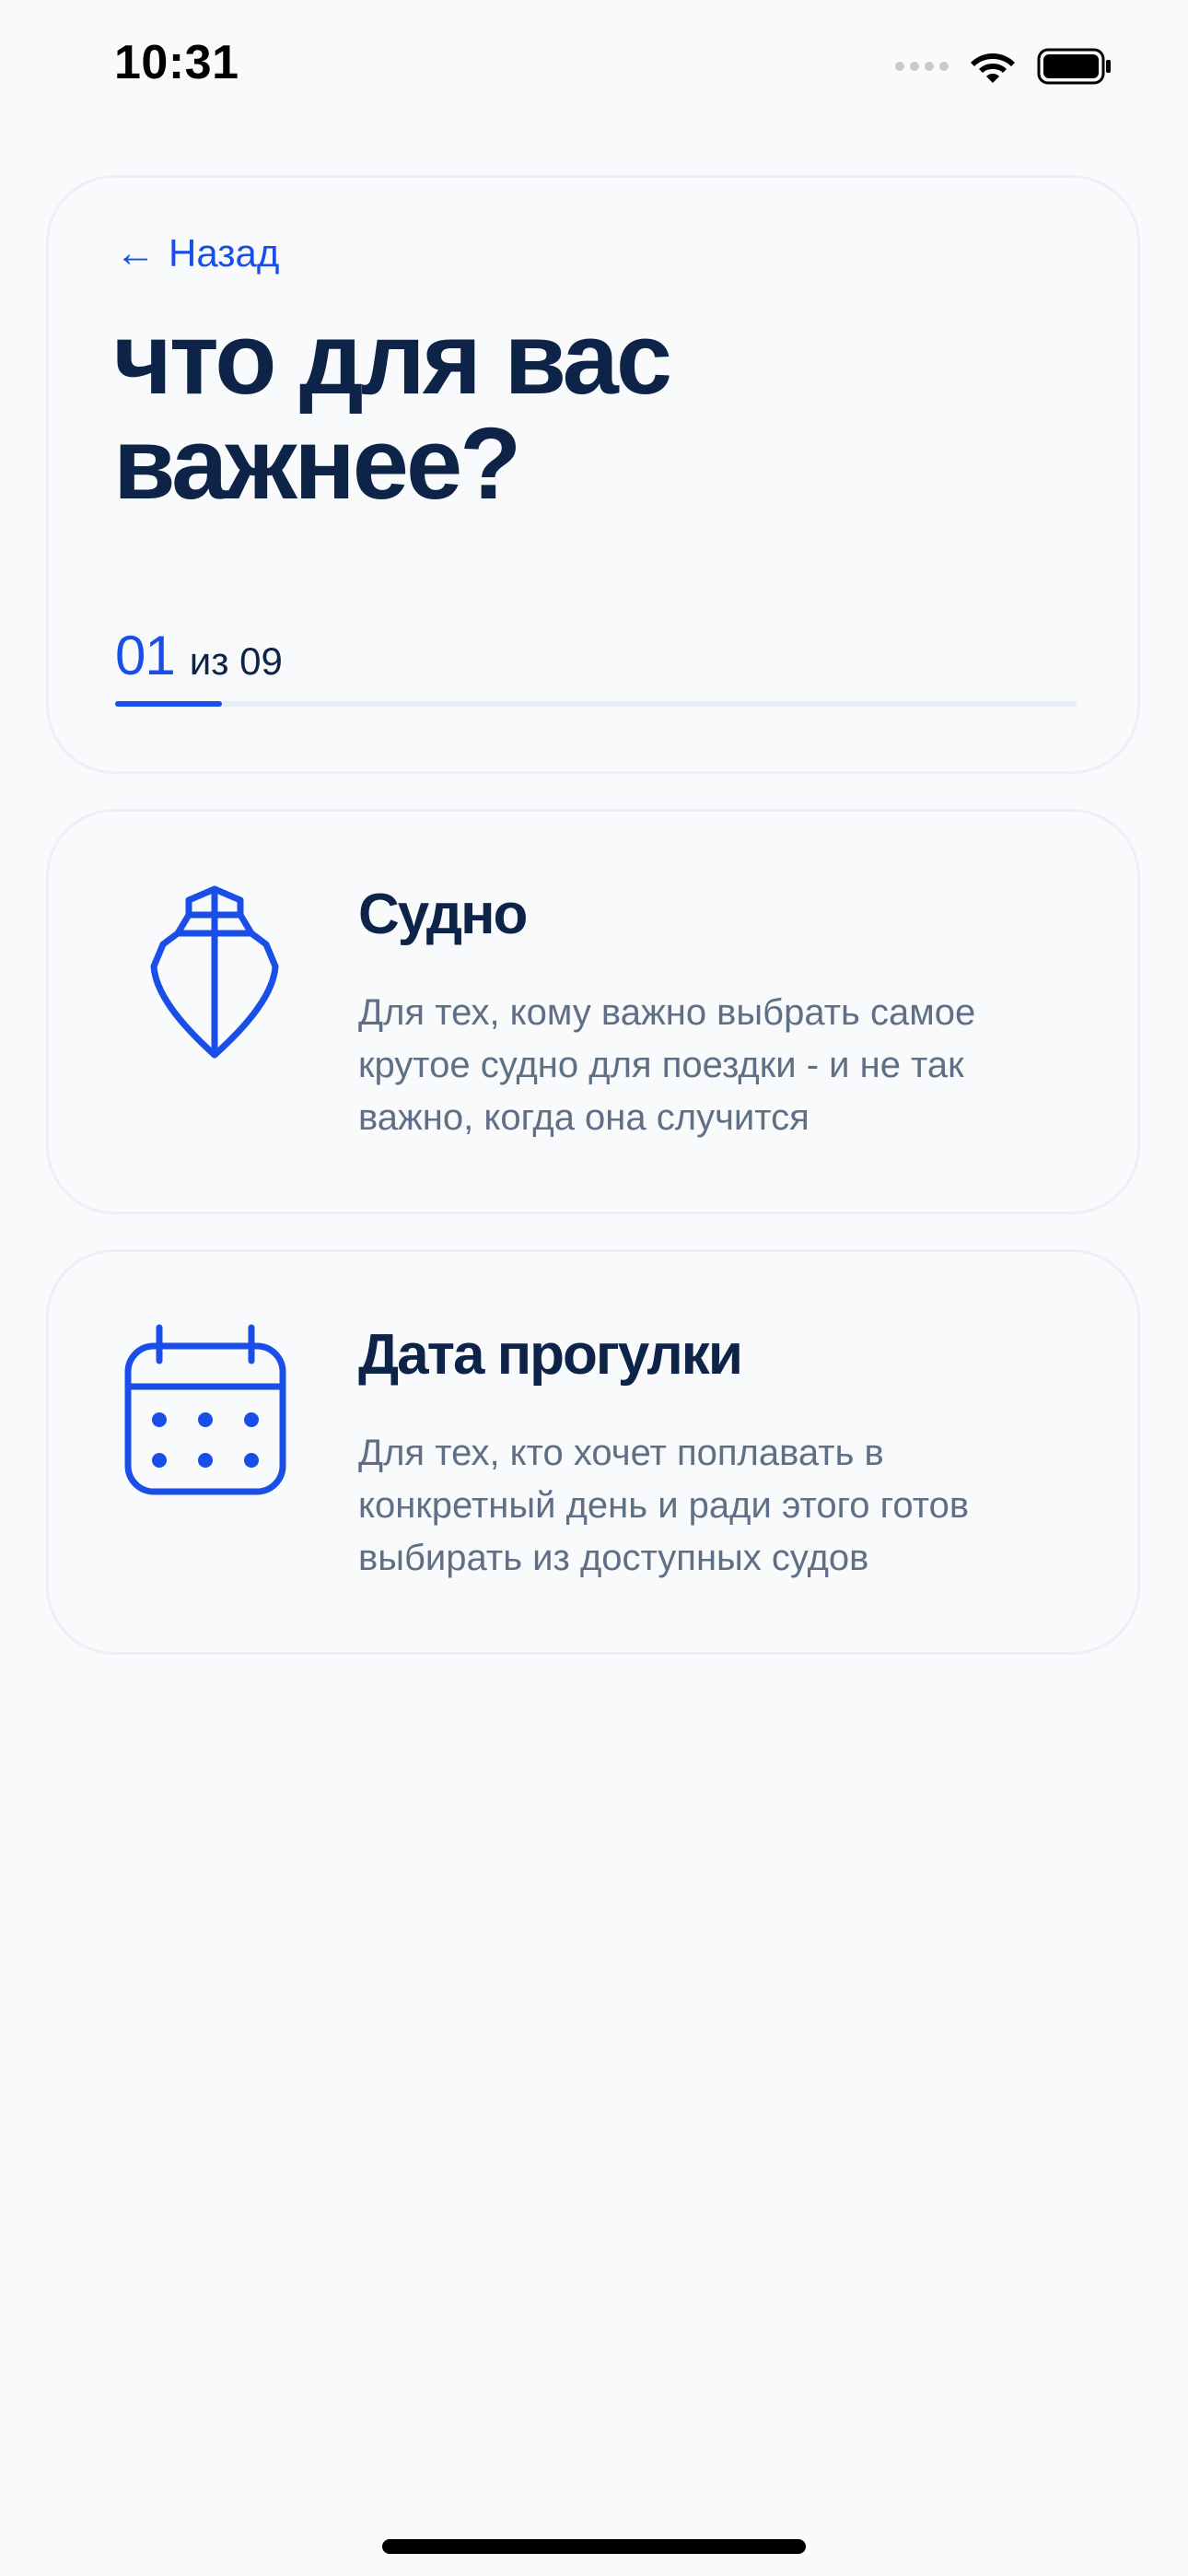 The width and height of the screenshot is (1188, 2576). What do you see at coordinates (205, 1409) in the screenshot?
I see `calendar-icon` at bounding box center [205, 1409].